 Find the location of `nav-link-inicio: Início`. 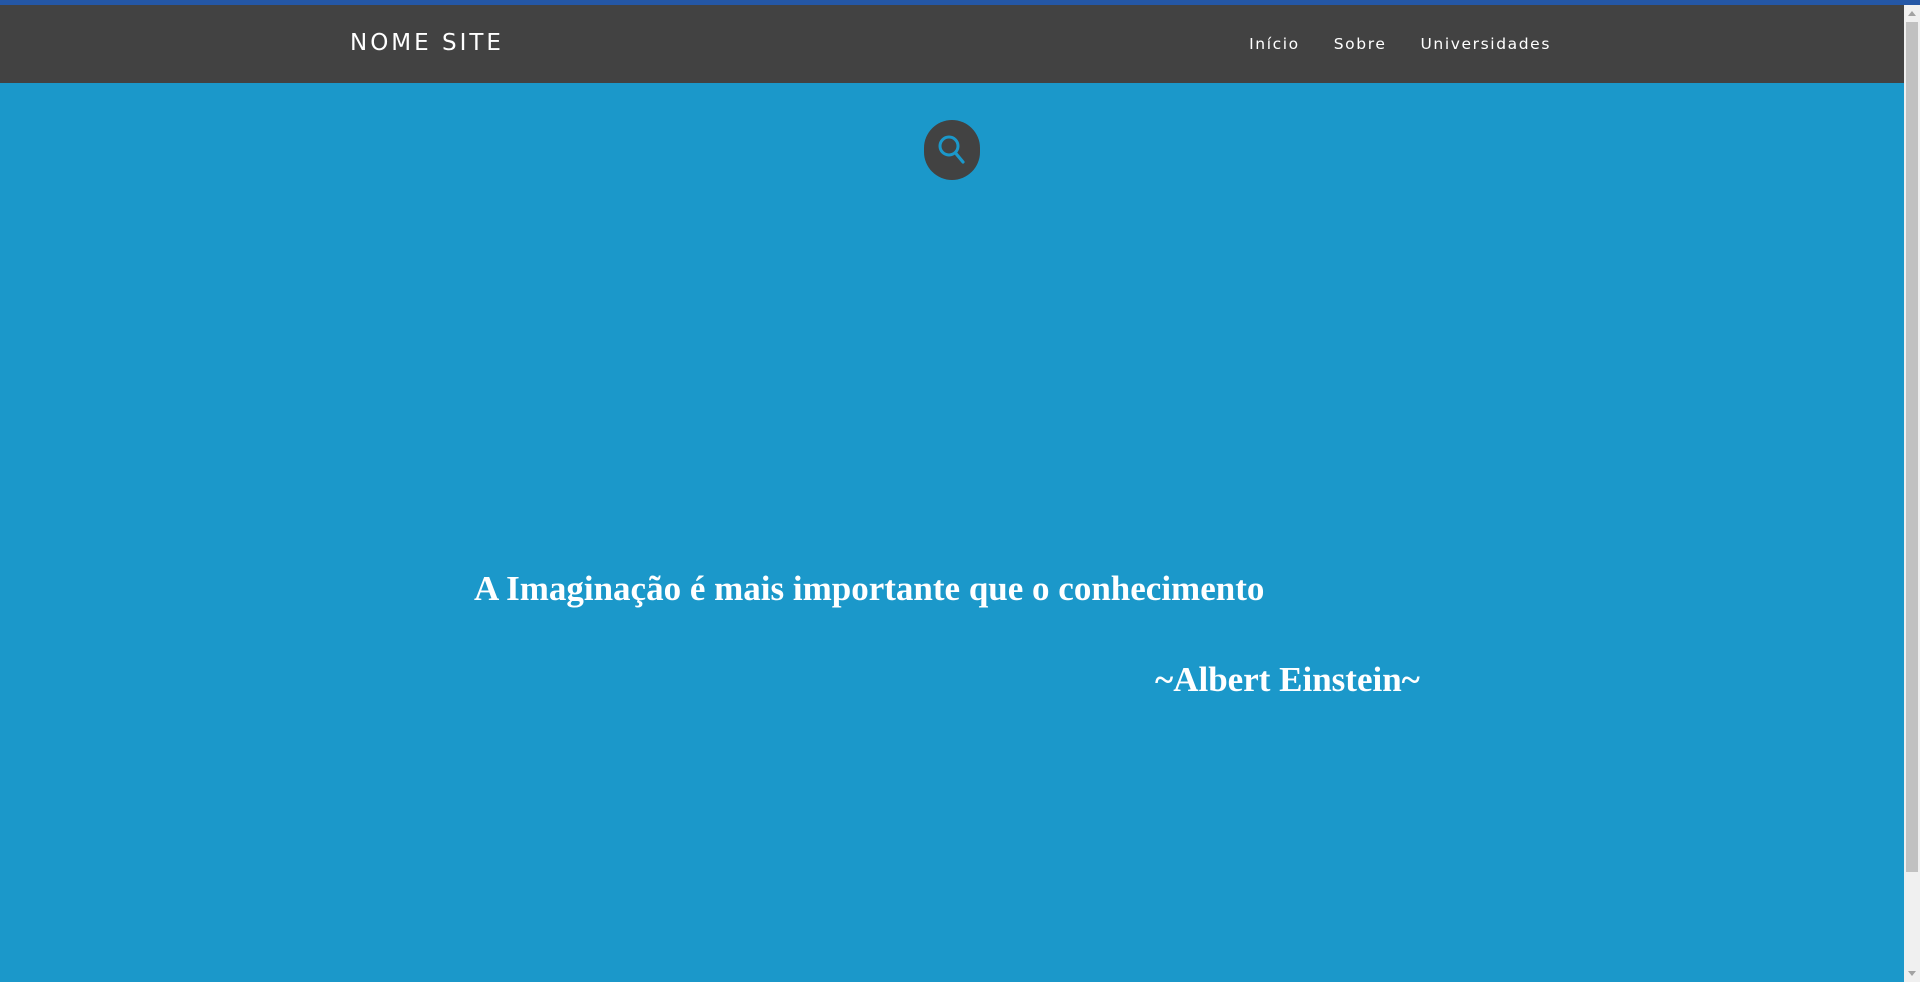

nav-link-inicio: Início is located at coordinates (1274, 44).